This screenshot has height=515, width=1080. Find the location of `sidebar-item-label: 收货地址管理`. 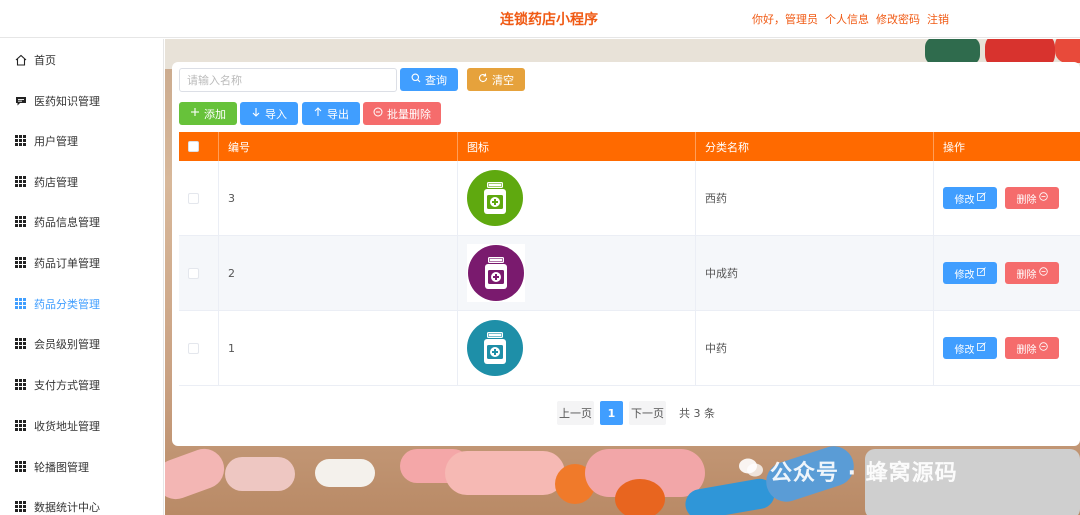

sidebar-item-label: 收货地址管理 is located at coordinates (67, 426).